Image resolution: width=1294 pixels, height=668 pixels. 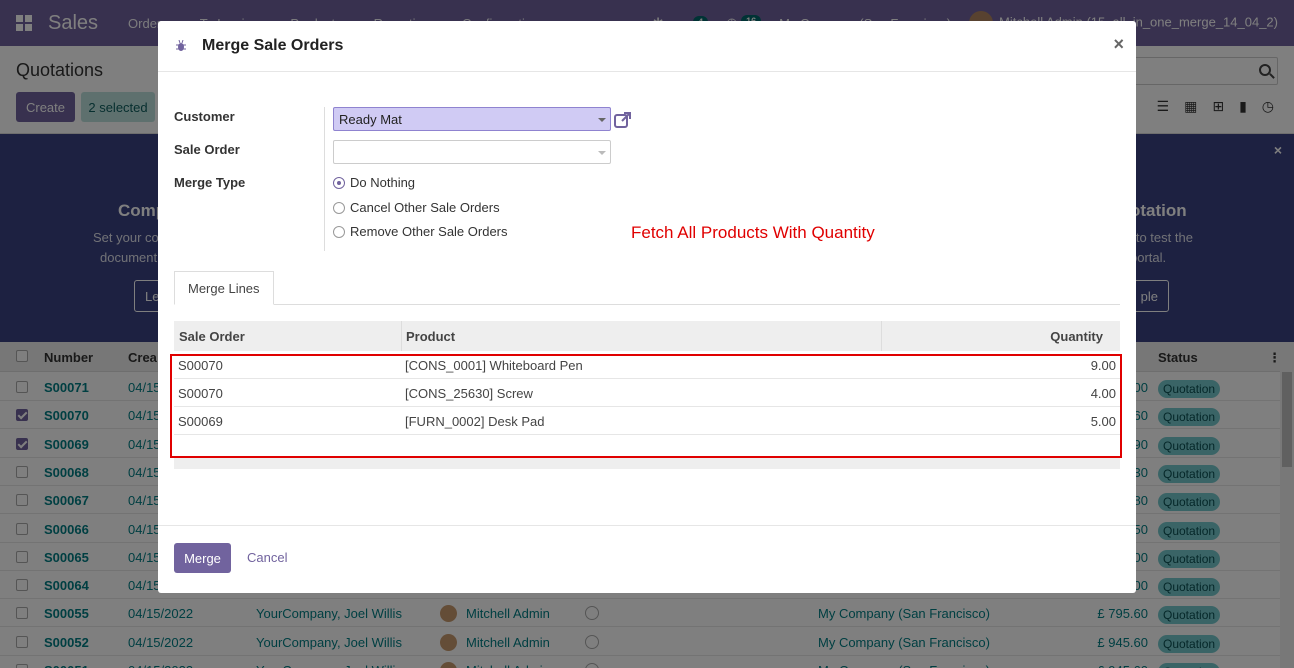 I want to click on customer-label: Customer, so click(x=204, y=116).